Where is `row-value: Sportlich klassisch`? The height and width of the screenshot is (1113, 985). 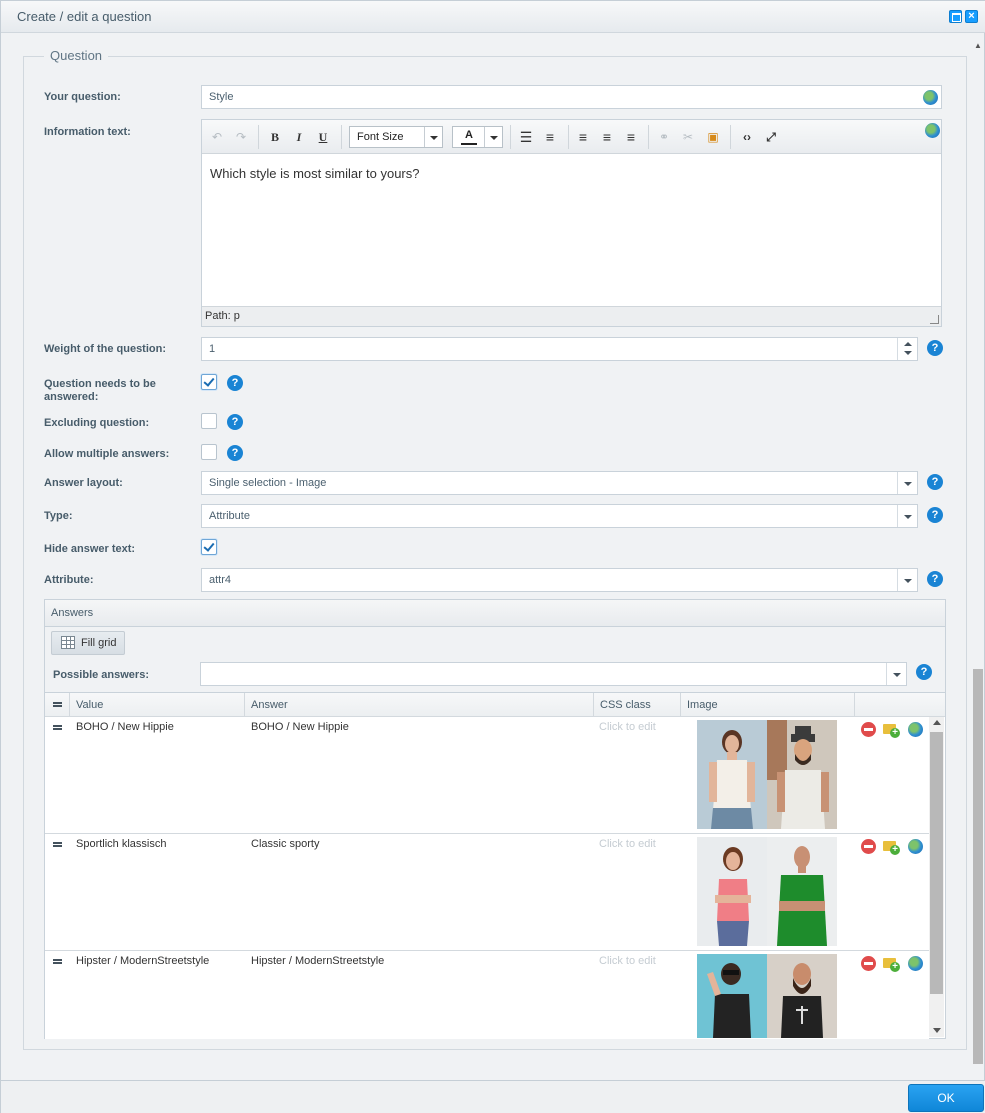 row-value: Sportlich klassisch is located at coordinates (121, 844).